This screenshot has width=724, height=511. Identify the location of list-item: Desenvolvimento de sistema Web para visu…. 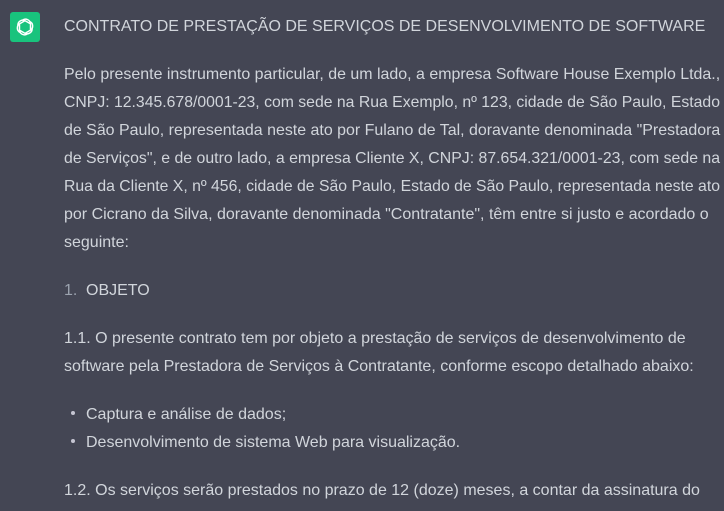
(273, 442).